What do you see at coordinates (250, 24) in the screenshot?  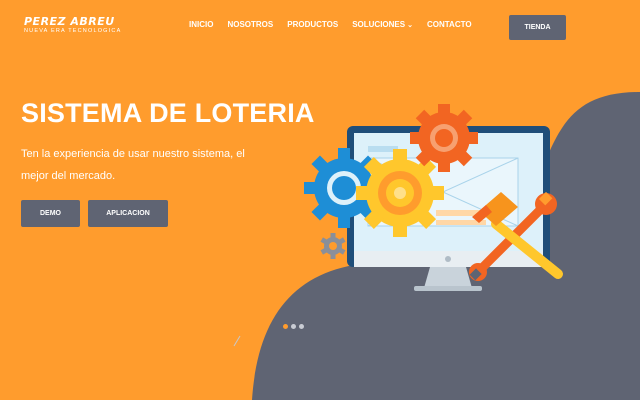 I see `nav-nosotros: NOSOTROS` at bounding box center [250, 24].